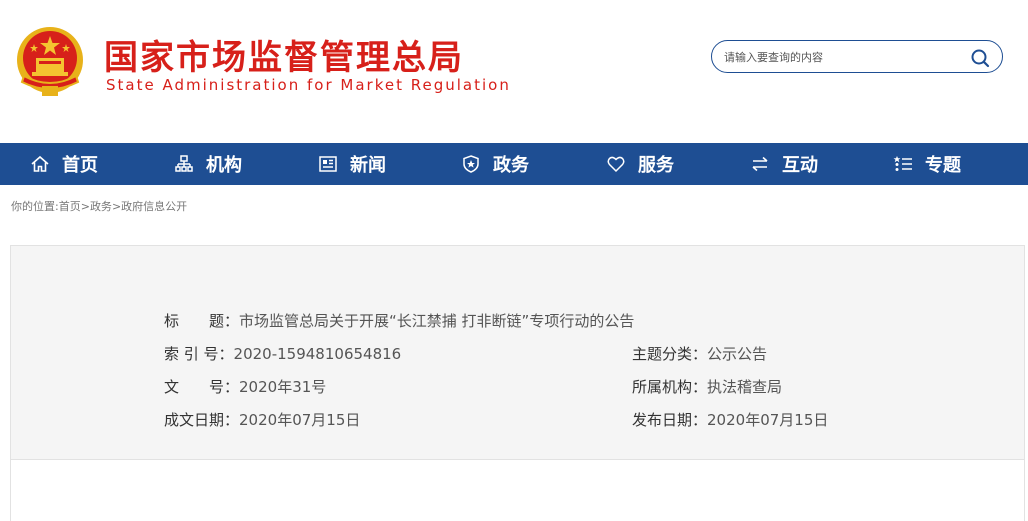 This screenshot has height=521, width=1028. I want to click on nav-item-government-affairs: 政务, so click(495, 164).